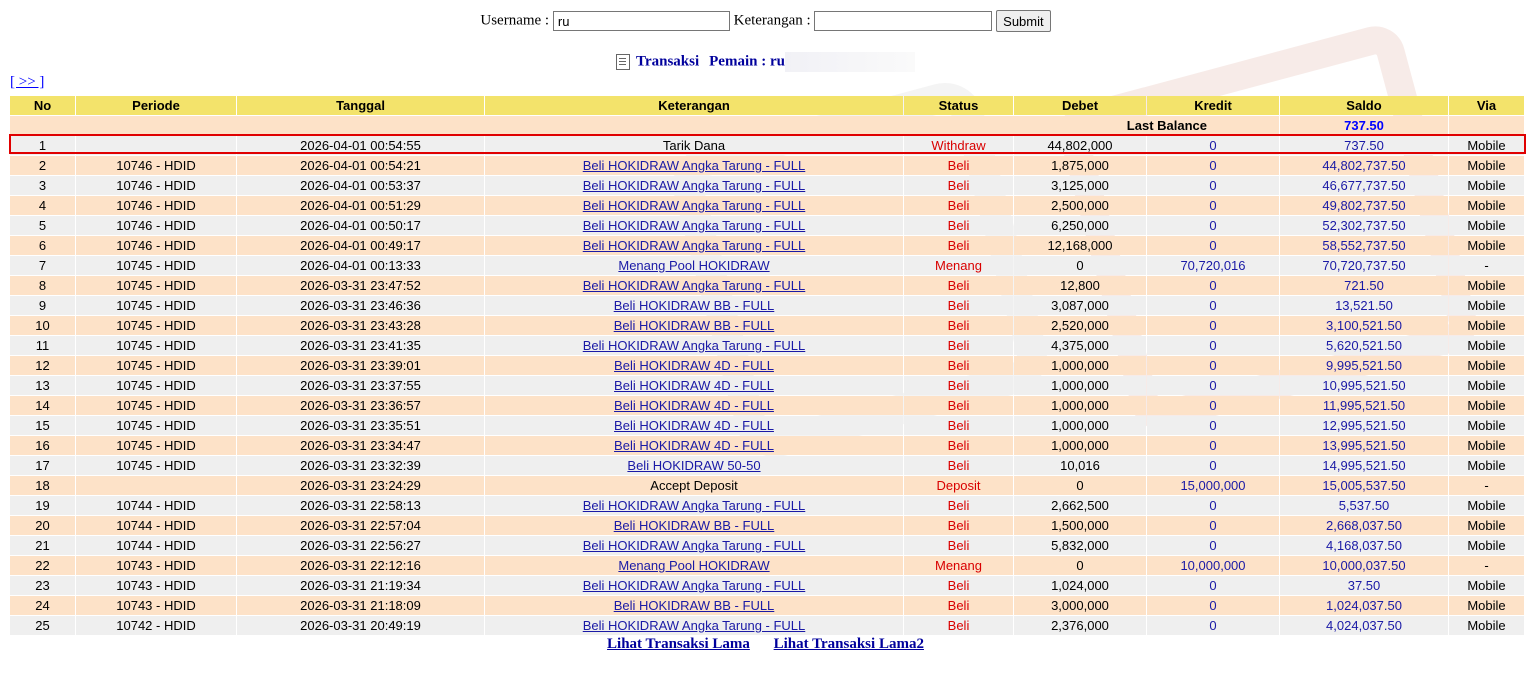  Describe the element at coordinates (360, 185) in the screenshot. I see `cell-tanggal: 2026-04-01 00:53:37` at that location.